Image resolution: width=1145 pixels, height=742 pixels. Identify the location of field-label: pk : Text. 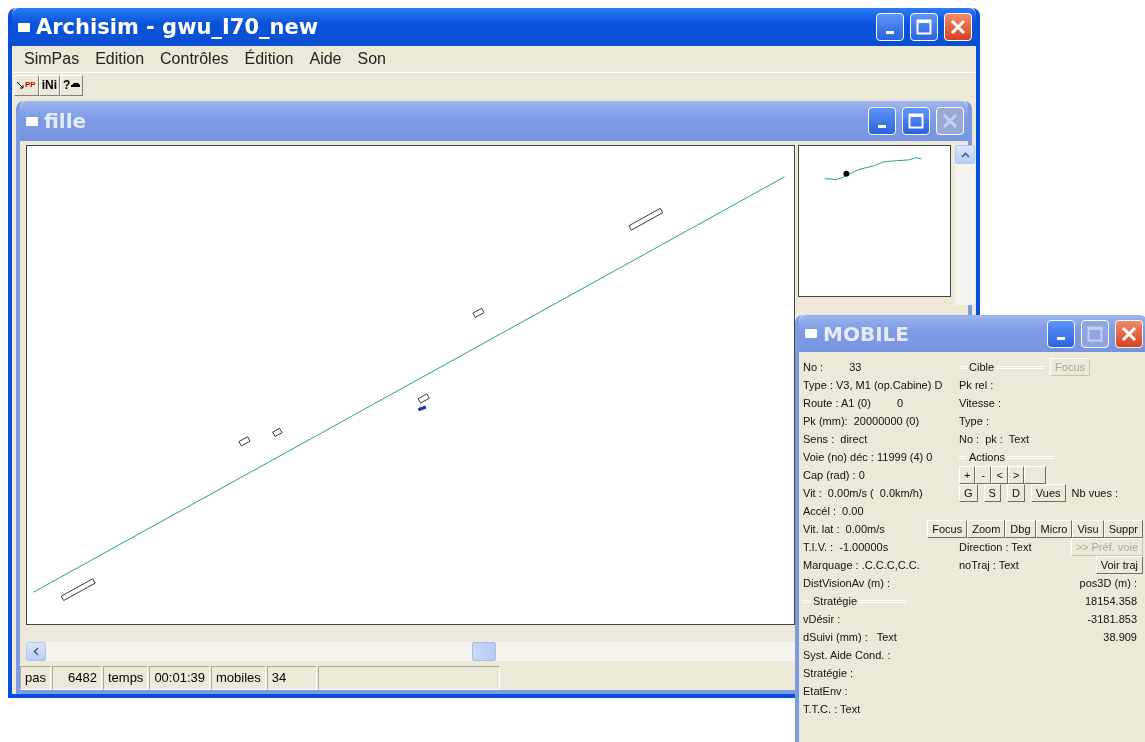
(1007, 439).